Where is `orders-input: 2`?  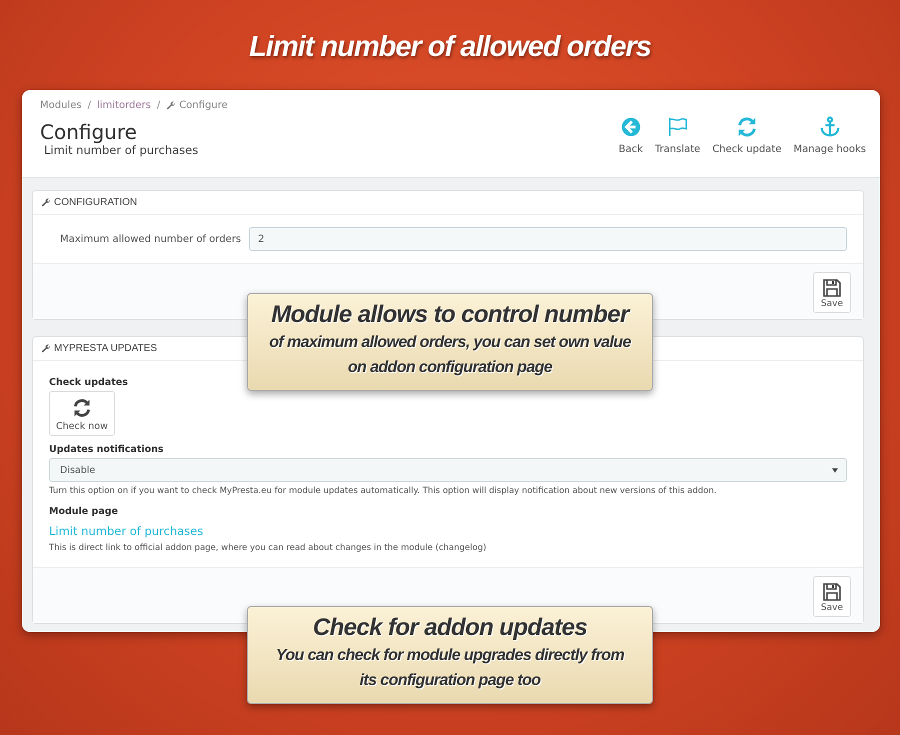 orders-input: 2 is located at coordinates (548, 239).